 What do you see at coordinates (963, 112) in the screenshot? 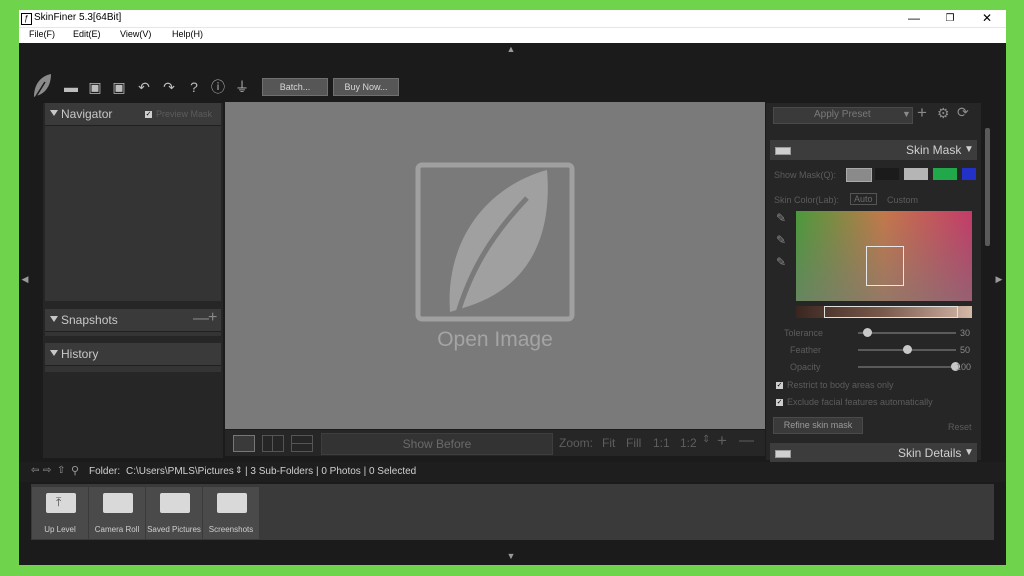
I see `refresh-preset-icon: ⟳` at bounding box center [963, 112].